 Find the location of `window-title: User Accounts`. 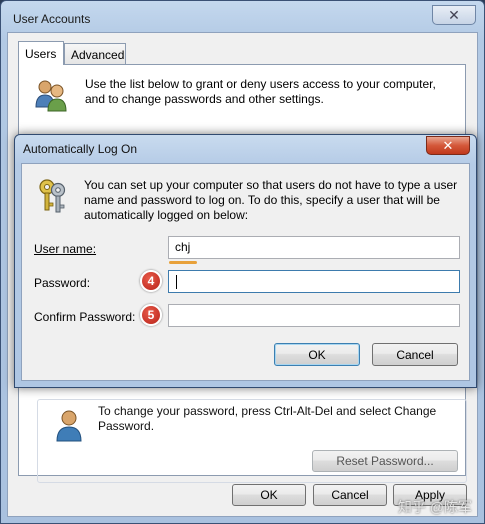

window-title: User Accounts is located at coordinates (52, 19).